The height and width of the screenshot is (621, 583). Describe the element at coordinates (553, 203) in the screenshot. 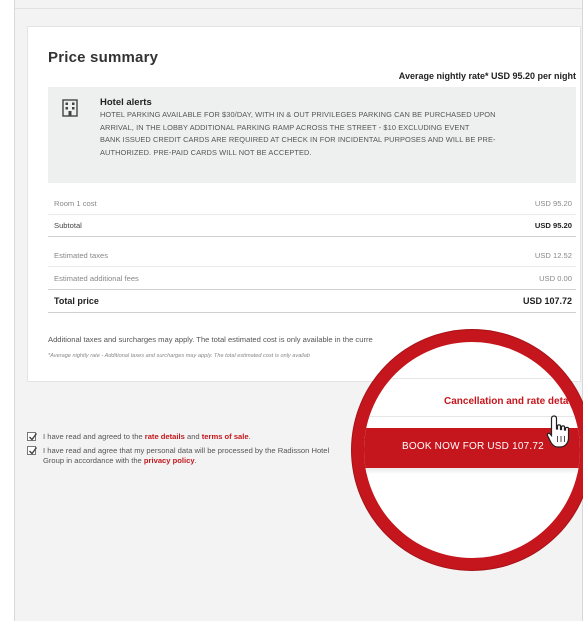

I see `room-cost-value: USD 95.20` at that location.